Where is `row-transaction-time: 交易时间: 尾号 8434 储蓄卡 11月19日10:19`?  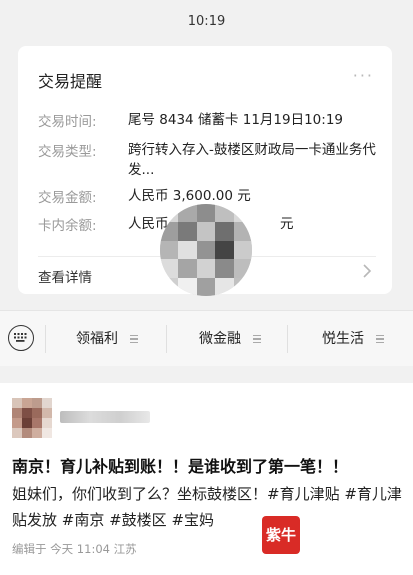 row-transaction-time: 交易时间: 尾号 8434 储蓄卡 11月19日10:19 is located at coordinates (207, 120).